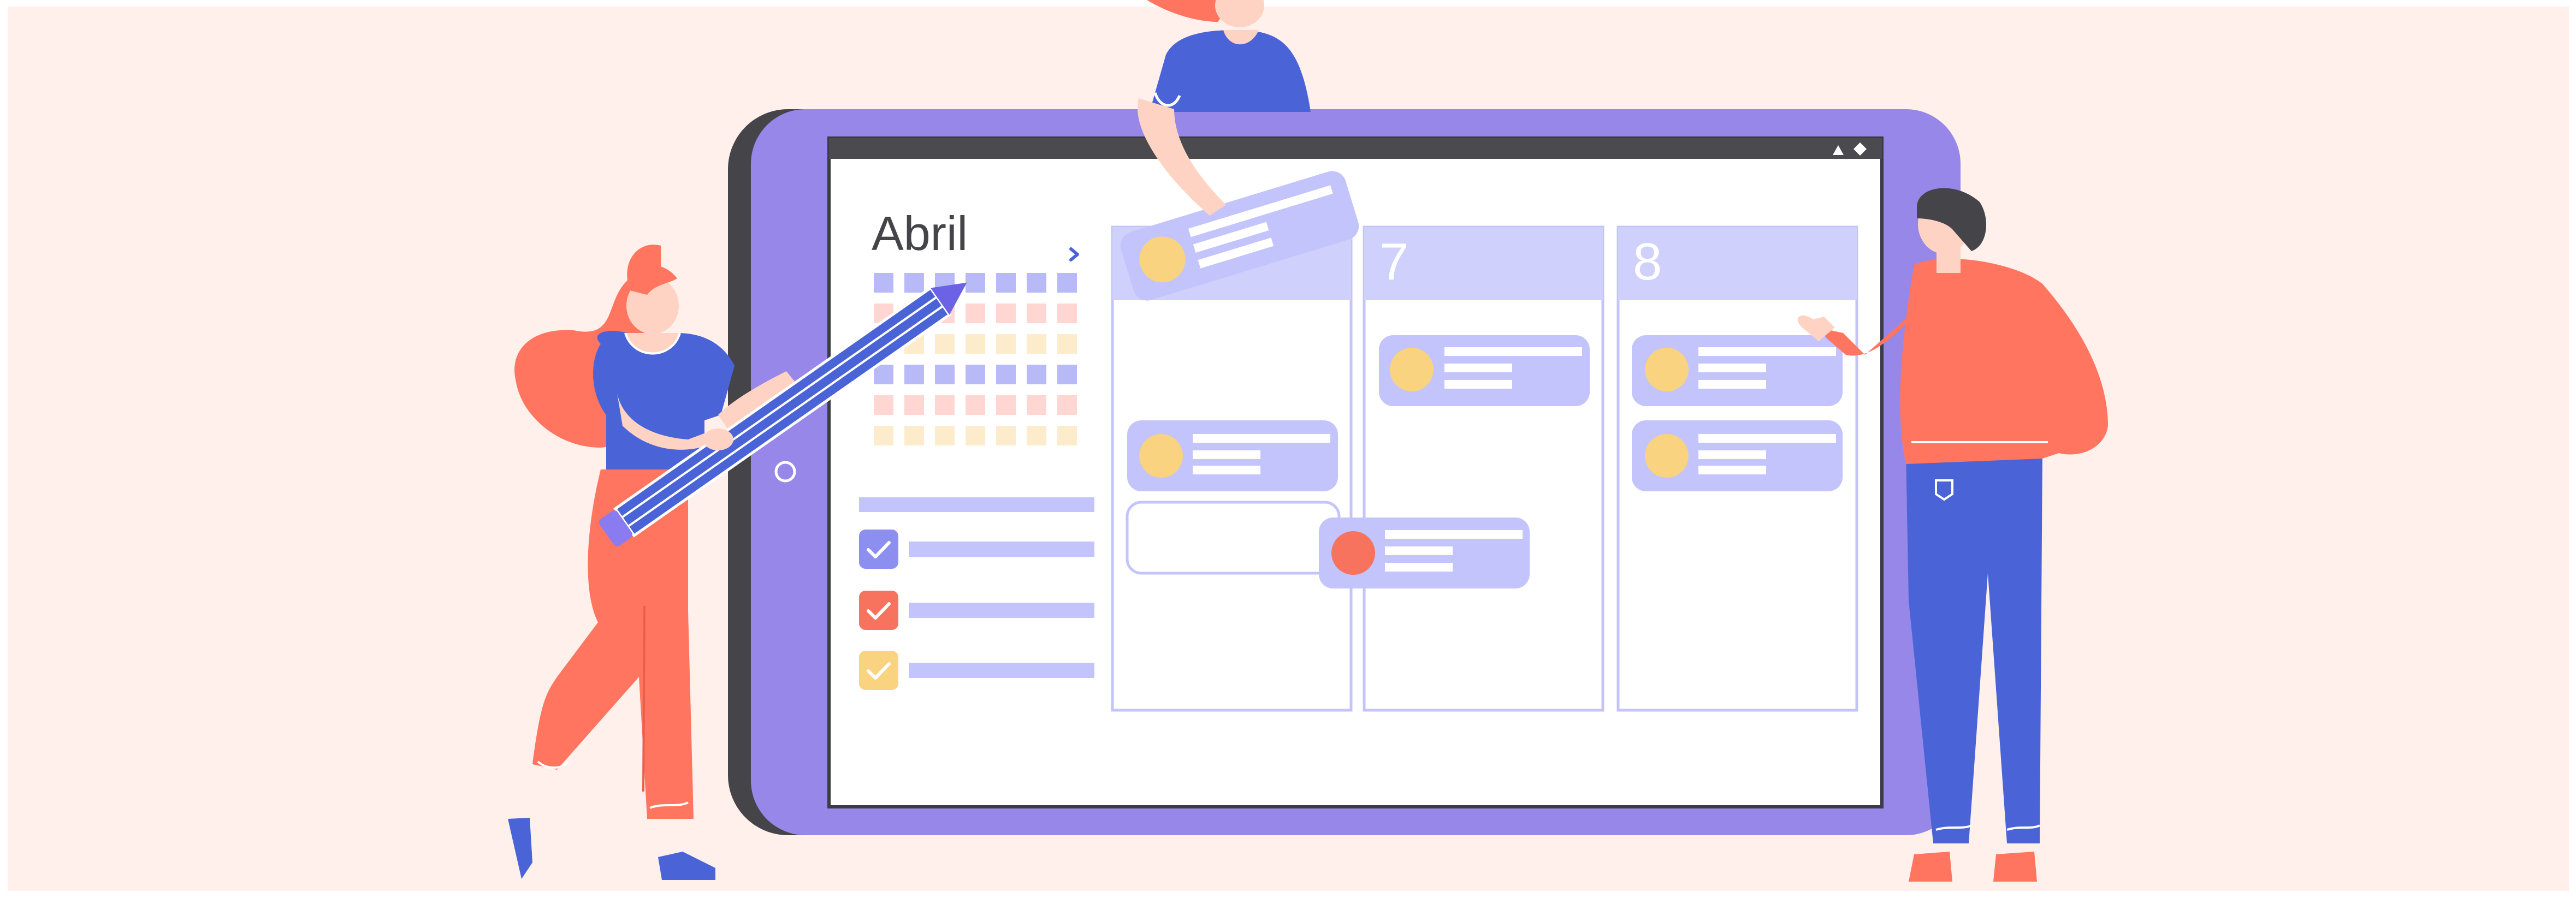  Describe the element at coordinates (1233, 538) in the screenshot. I see `empty-event-slot` at that location.